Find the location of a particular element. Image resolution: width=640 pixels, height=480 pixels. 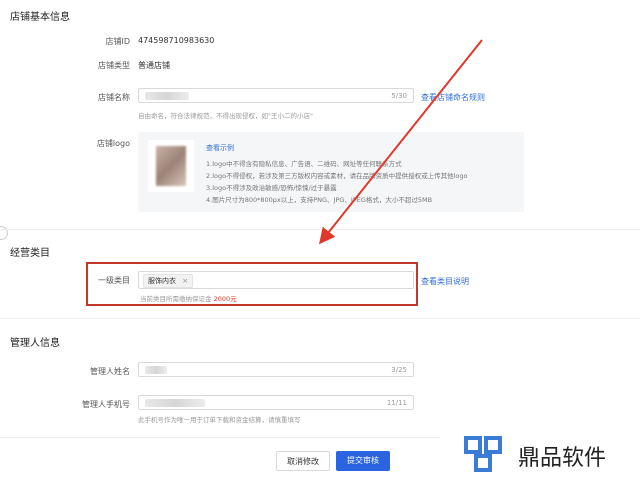

brand-logo-icon is located at coordinates (483, 454).